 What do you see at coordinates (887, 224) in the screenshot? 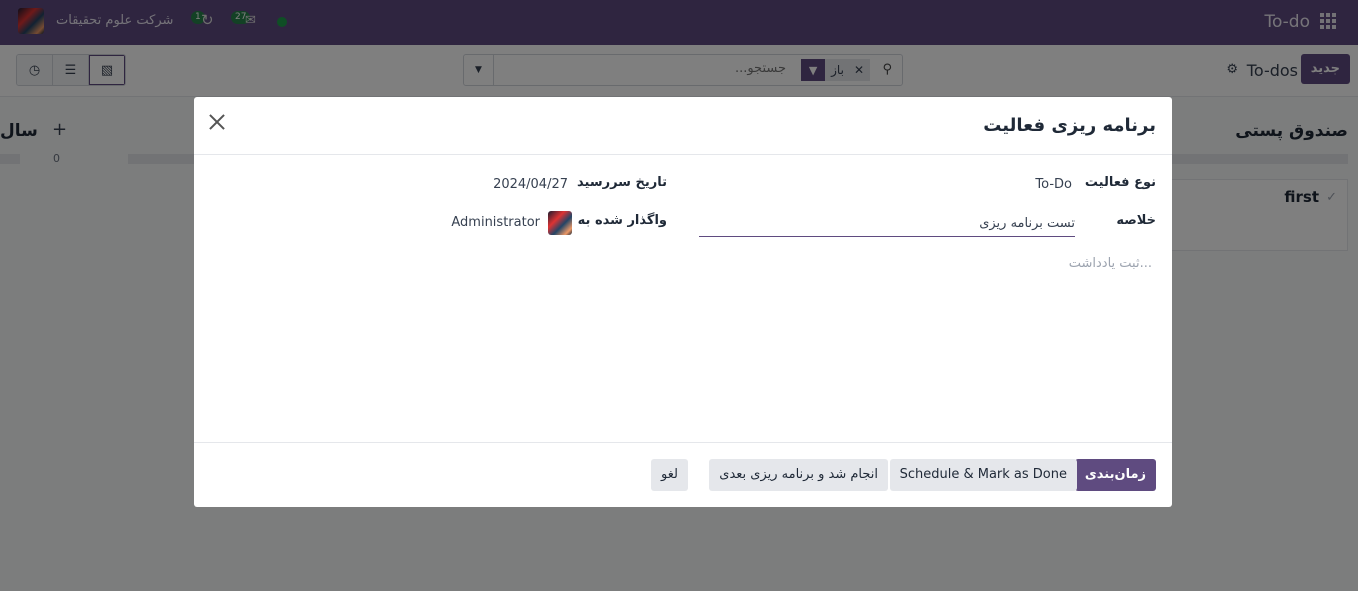
I see `summary-input` at bounding box center [887, 224].